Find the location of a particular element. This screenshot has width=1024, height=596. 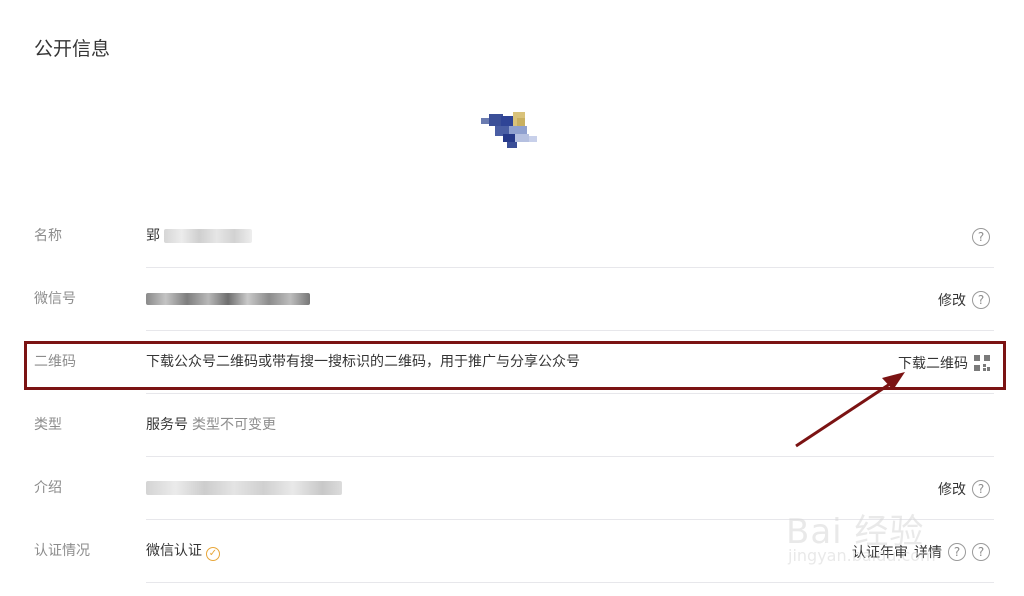

row-label: 认证情况 is located at coordinates (62, 551).